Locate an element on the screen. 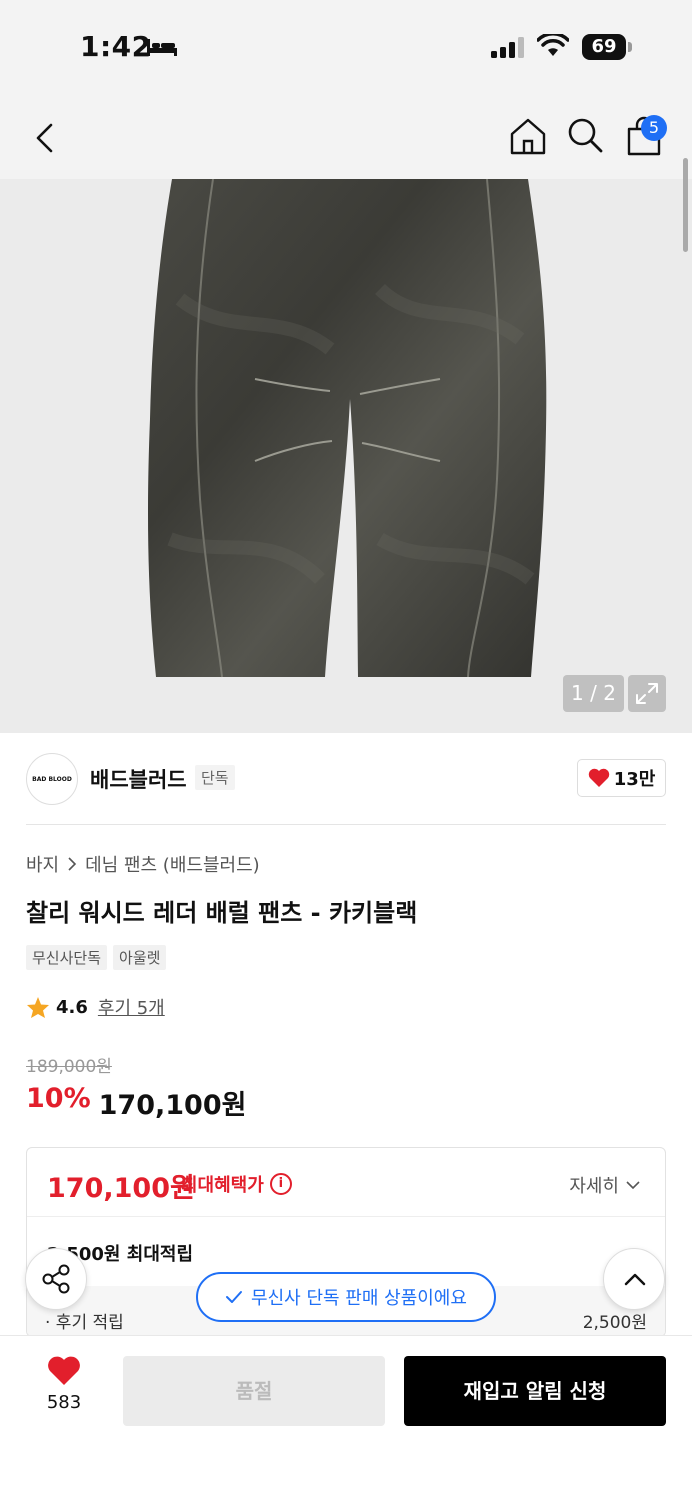 This screenshot has height=1500, width=692. chevron-right-icon is located at coordinates (72, 864).